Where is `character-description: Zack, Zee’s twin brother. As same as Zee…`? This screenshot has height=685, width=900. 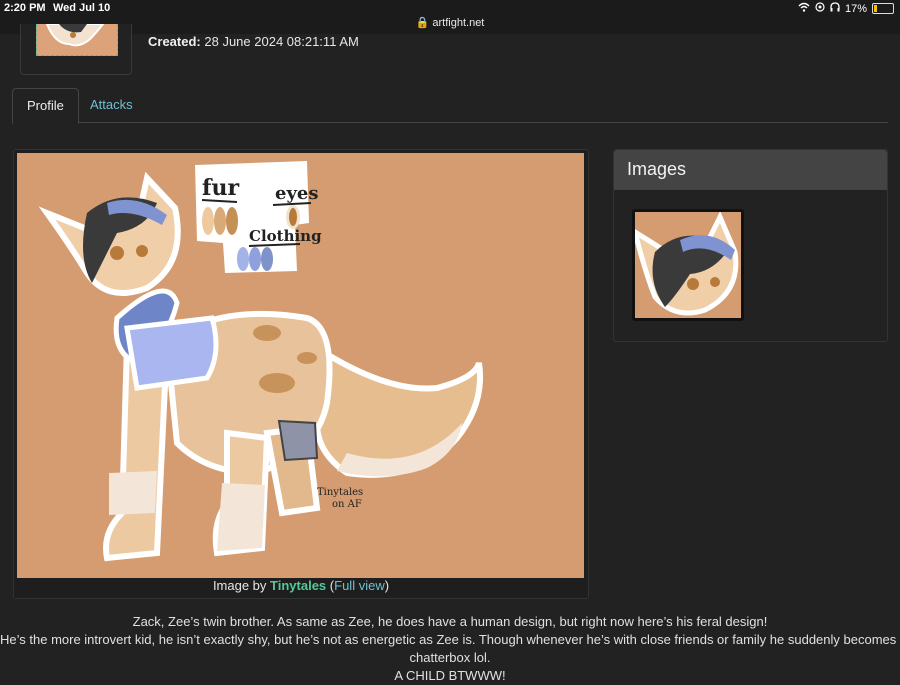
character-description: Zack, Zee’s twin brother. As same as Zee… is located at coordinates (450, 649).